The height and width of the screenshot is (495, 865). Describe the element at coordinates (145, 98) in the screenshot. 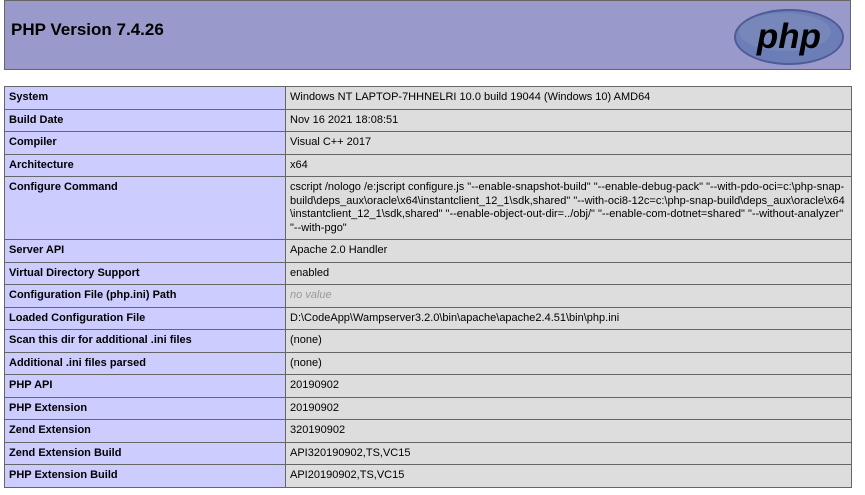

I see `row-label: System` at that location.